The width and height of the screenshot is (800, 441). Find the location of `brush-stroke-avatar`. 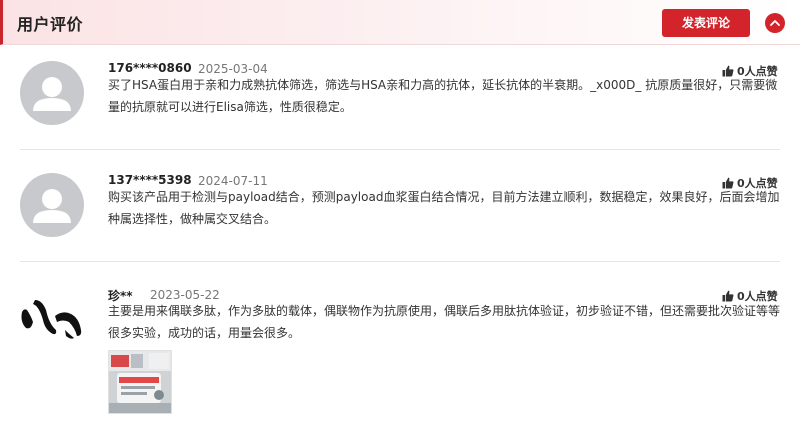

brush-stroke-avatar is located at coordinates (51, 319).